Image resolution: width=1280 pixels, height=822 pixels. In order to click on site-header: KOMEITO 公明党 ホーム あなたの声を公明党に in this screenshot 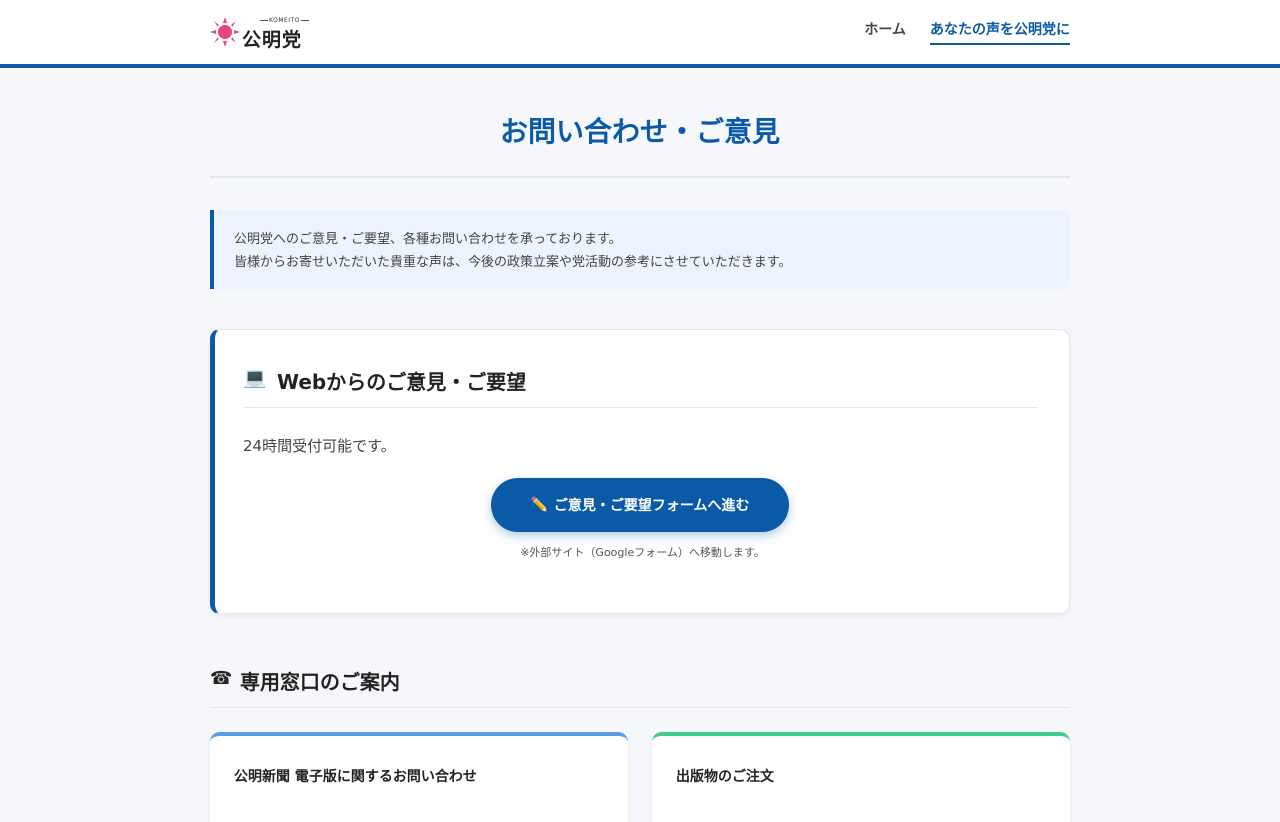, I will do `click(640, 34)`.